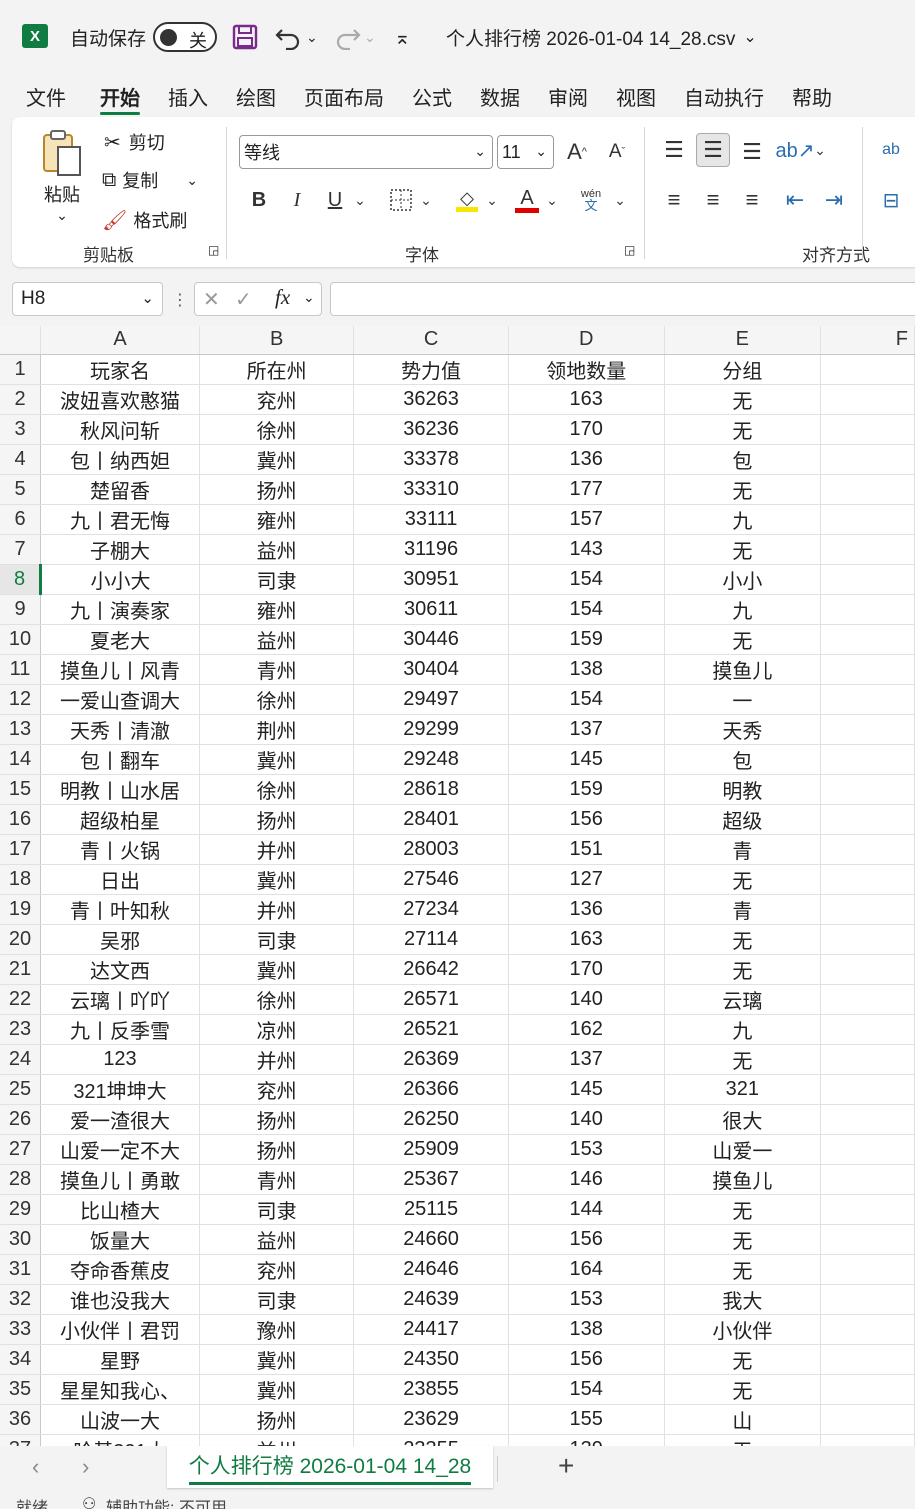 Image resolution: width=915 pixels, height=1509 pixels. Describe the element at coordinates (586, 1059) in the screenshot. I see `cell: 137` at that location.